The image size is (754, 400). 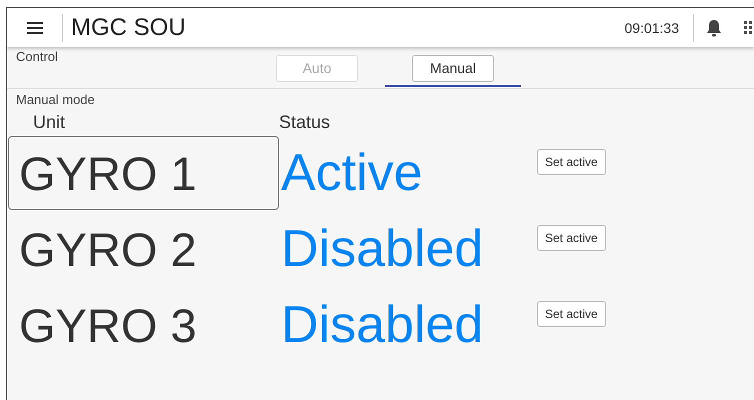 I want to click on clock-time: 09:01:33, so click(x=651, y=28).